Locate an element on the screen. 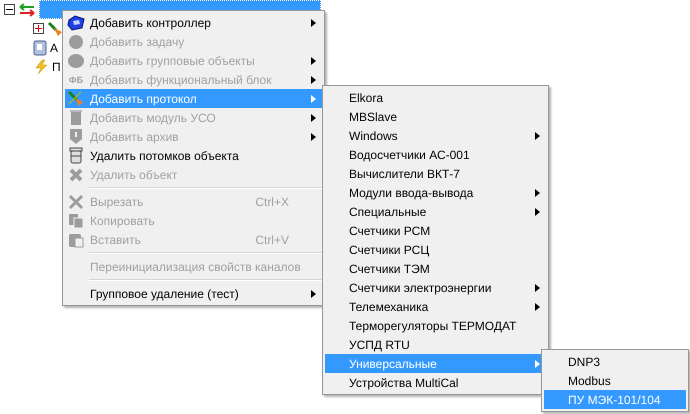 This screenshot has height=414, width=690. menu-item: MBSlave is located at coordinates (435, 116).